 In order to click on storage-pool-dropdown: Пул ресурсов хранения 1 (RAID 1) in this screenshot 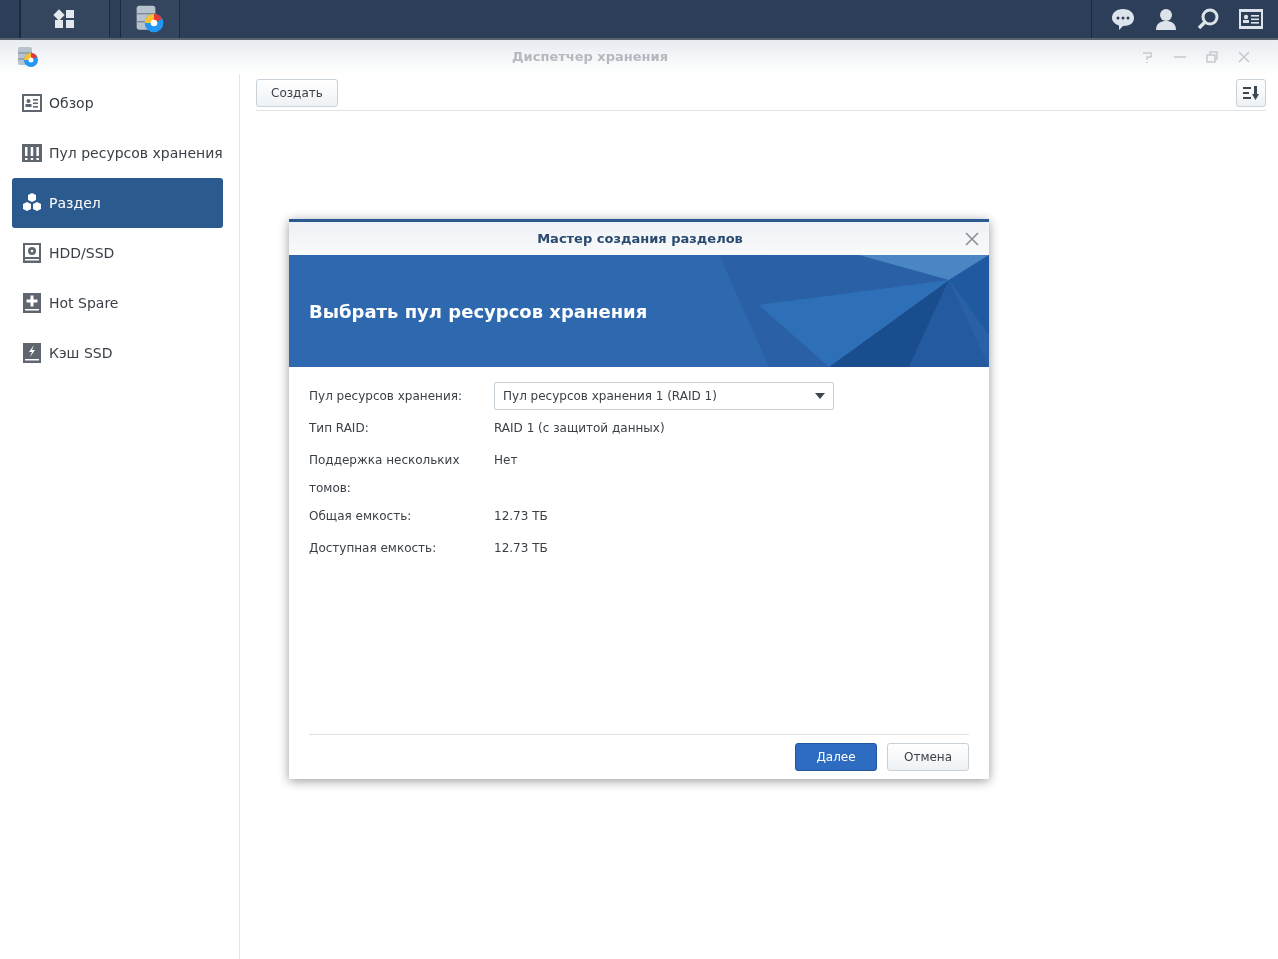, I will do `click(664, 396)`.